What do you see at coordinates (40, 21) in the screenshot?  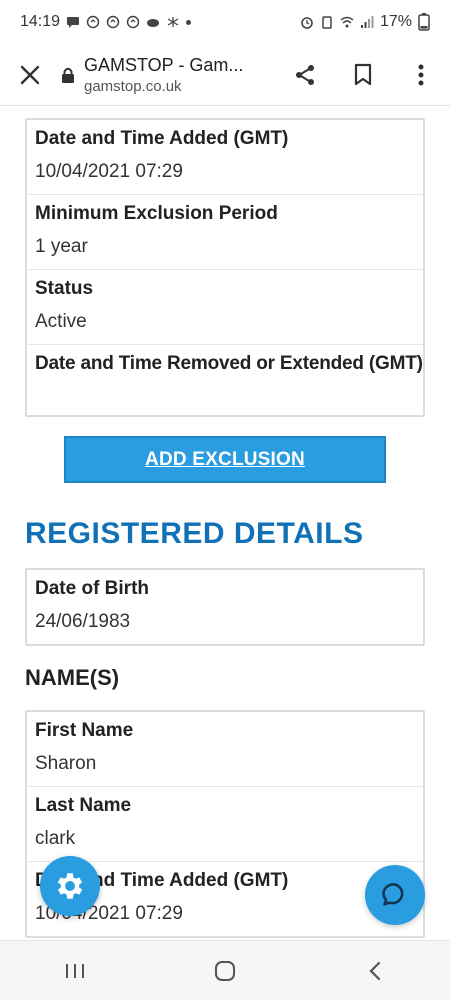 I see `status-time: 14:19` at bounding box center [40, 21].